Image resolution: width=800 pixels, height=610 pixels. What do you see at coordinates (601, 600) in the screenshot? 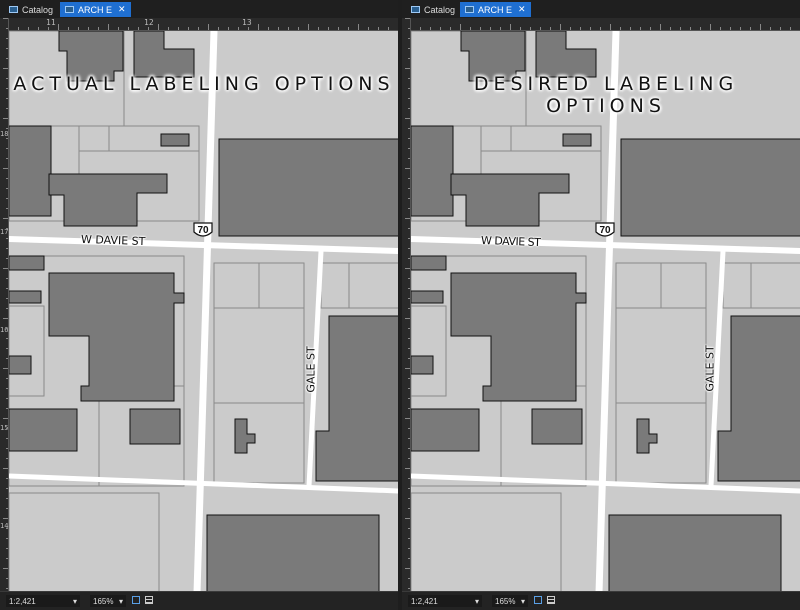
I see `status-bar: 1:2,421 ▾ 165% ▾` at bounding box center [601, 600].